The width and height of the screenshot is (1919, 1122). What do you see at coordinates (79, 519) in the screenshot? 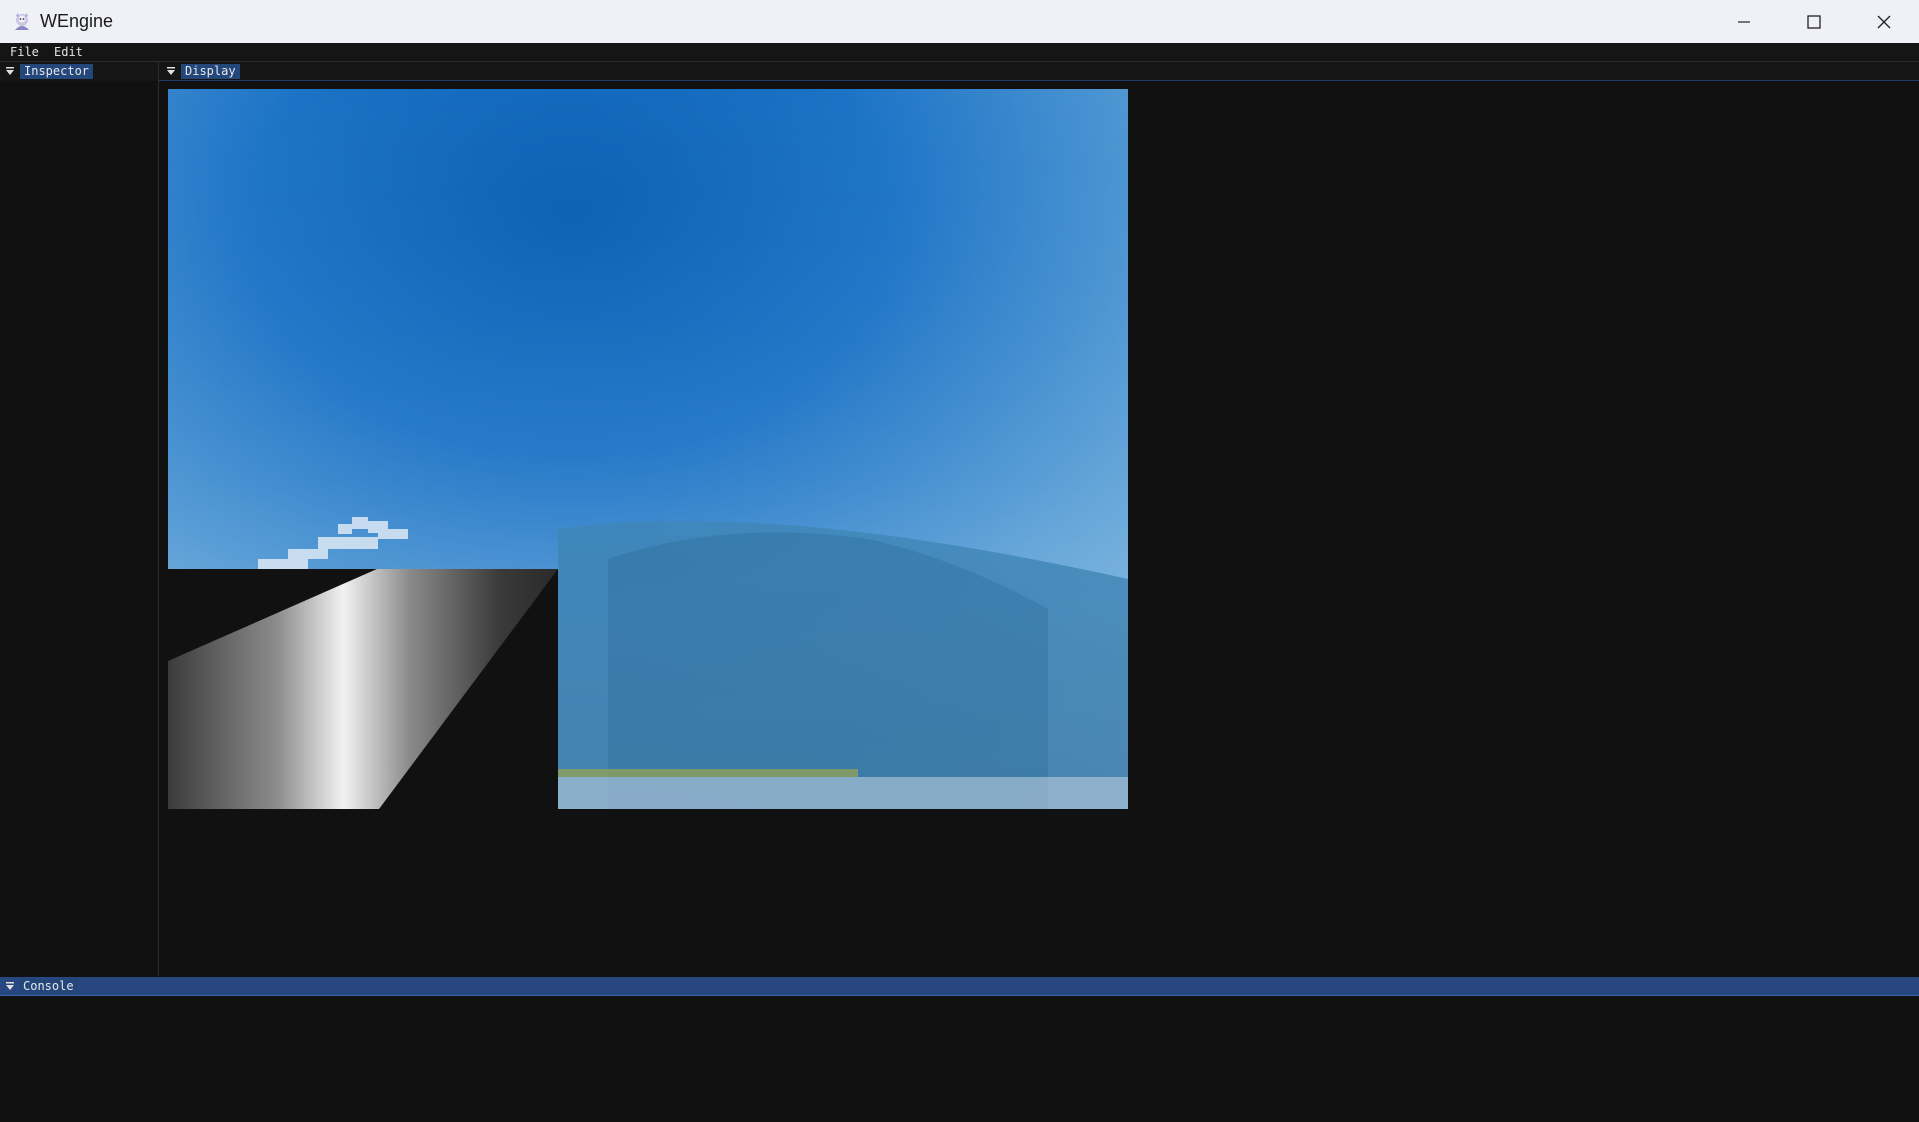
I see `inspector-panel: Inspector` at bounding box center [79, 519].